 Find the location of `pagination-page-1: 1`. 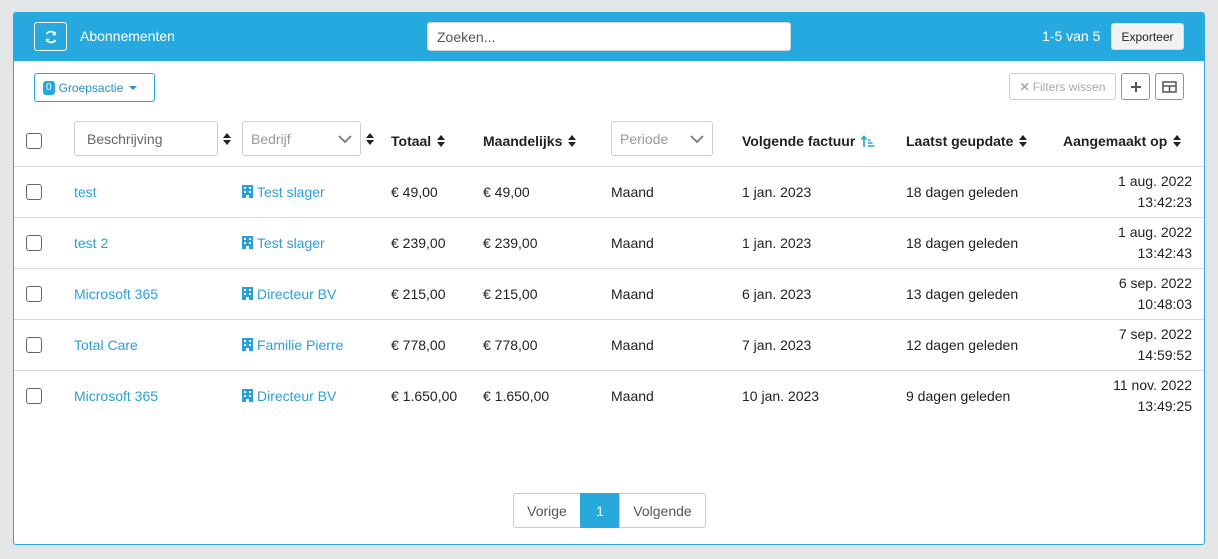

pagination-page-1: 1 is located at coordinates (600, 510).